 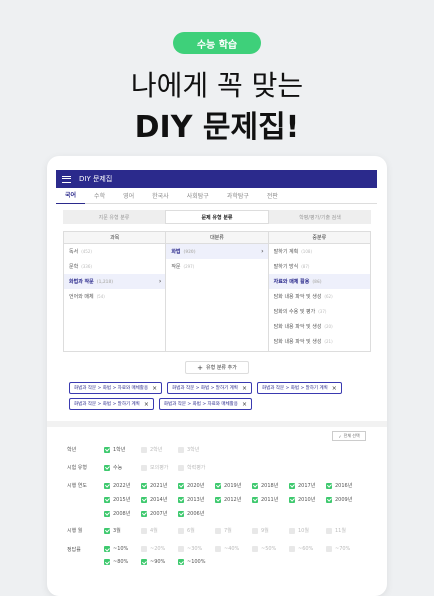 What do you see at coordinates (114, 296) in the screenshot?
I see `subject-row: 언어와 매체 (54)` at bounding box center [114, 296].